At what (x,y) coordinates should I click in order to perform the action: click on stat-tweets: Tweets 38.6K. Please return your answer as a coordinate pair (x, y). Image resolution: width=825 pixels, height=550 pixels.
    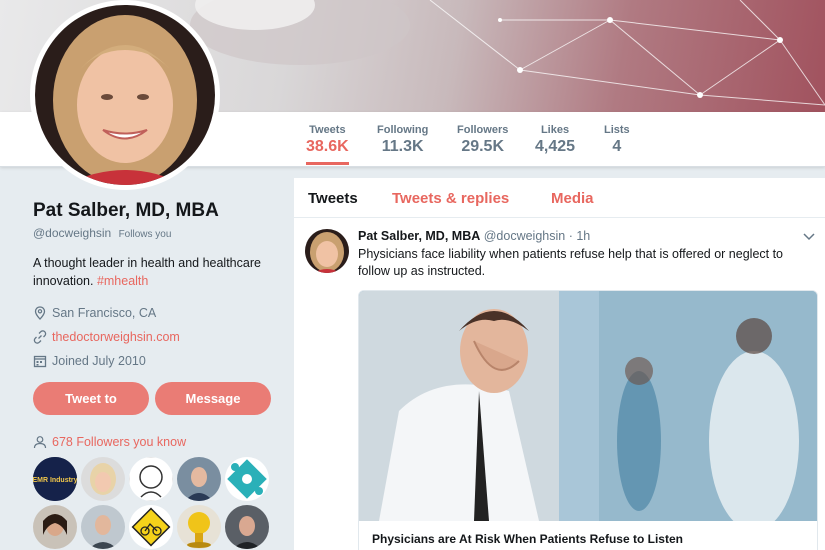
    Looking at the image, I should click on (327, 144).